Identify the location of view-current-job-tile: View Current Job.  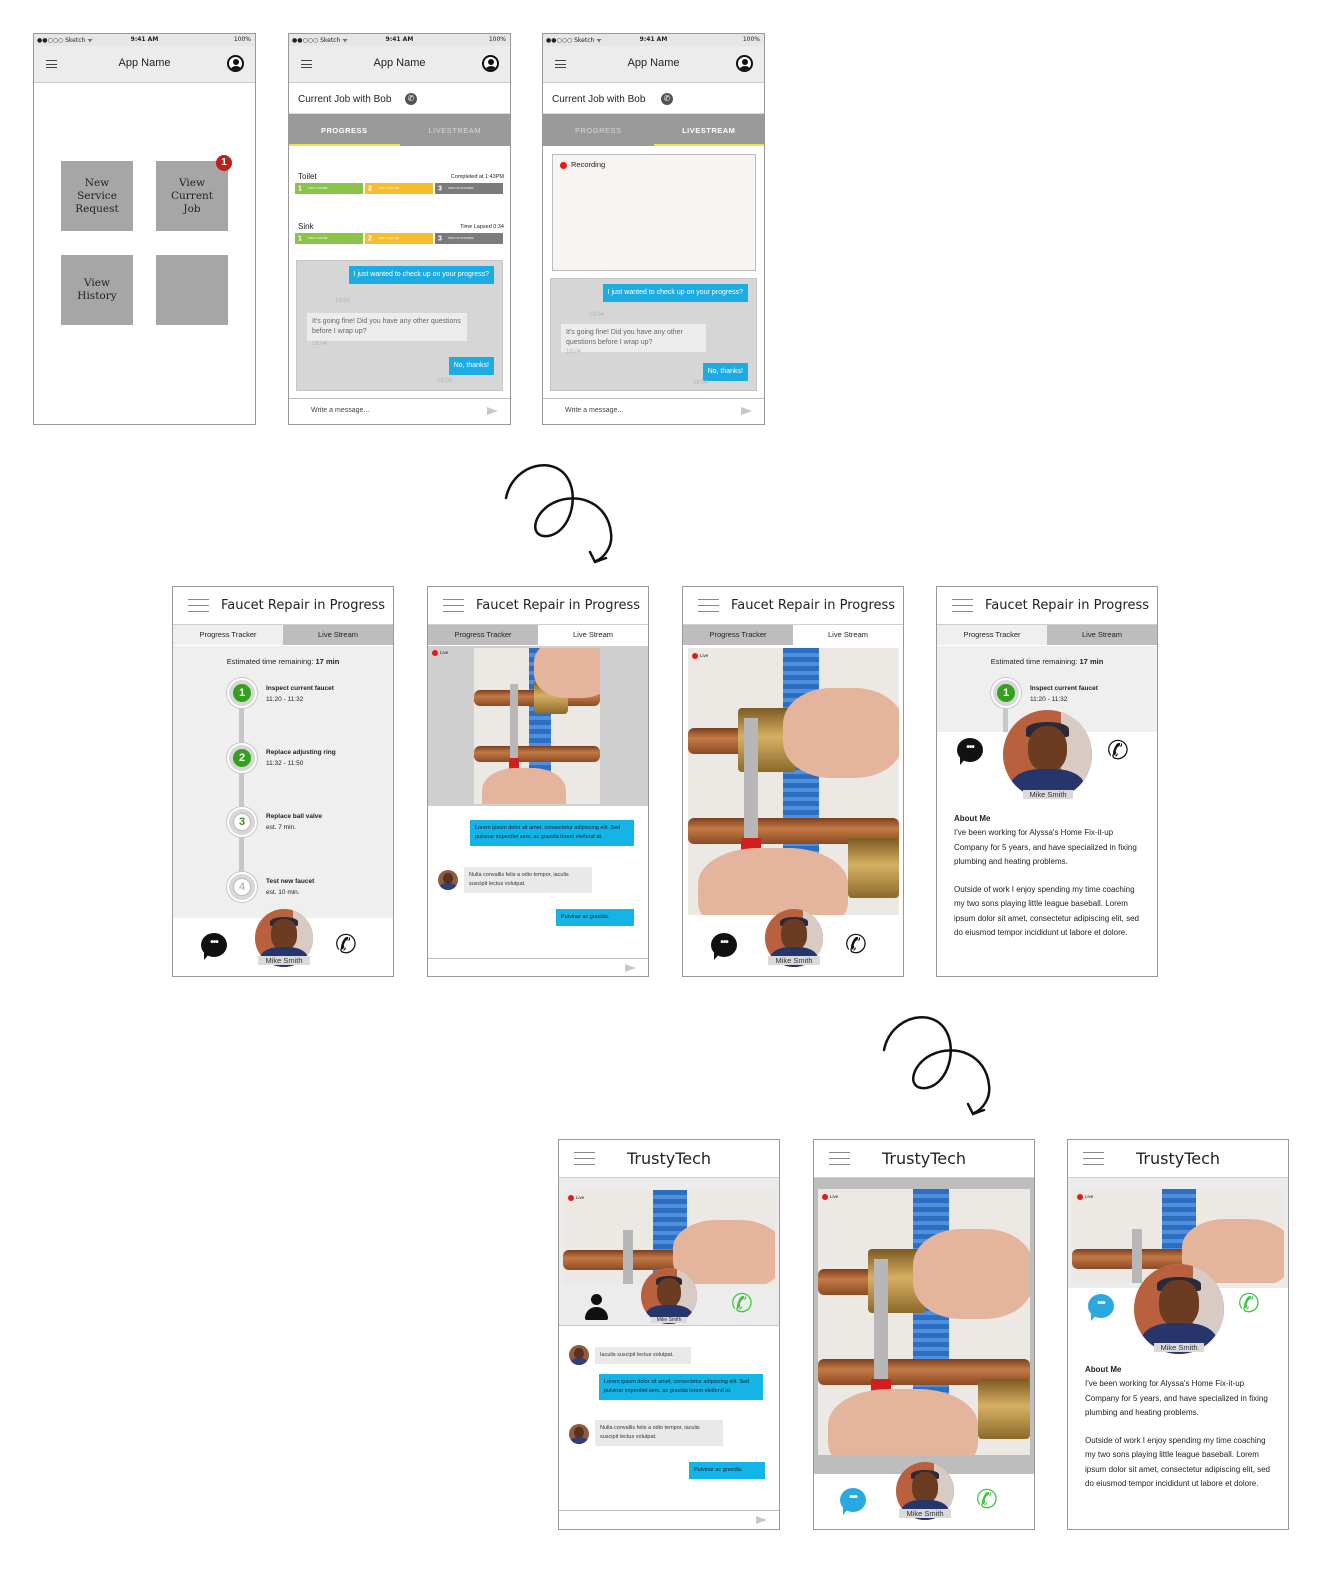
(192, 196).